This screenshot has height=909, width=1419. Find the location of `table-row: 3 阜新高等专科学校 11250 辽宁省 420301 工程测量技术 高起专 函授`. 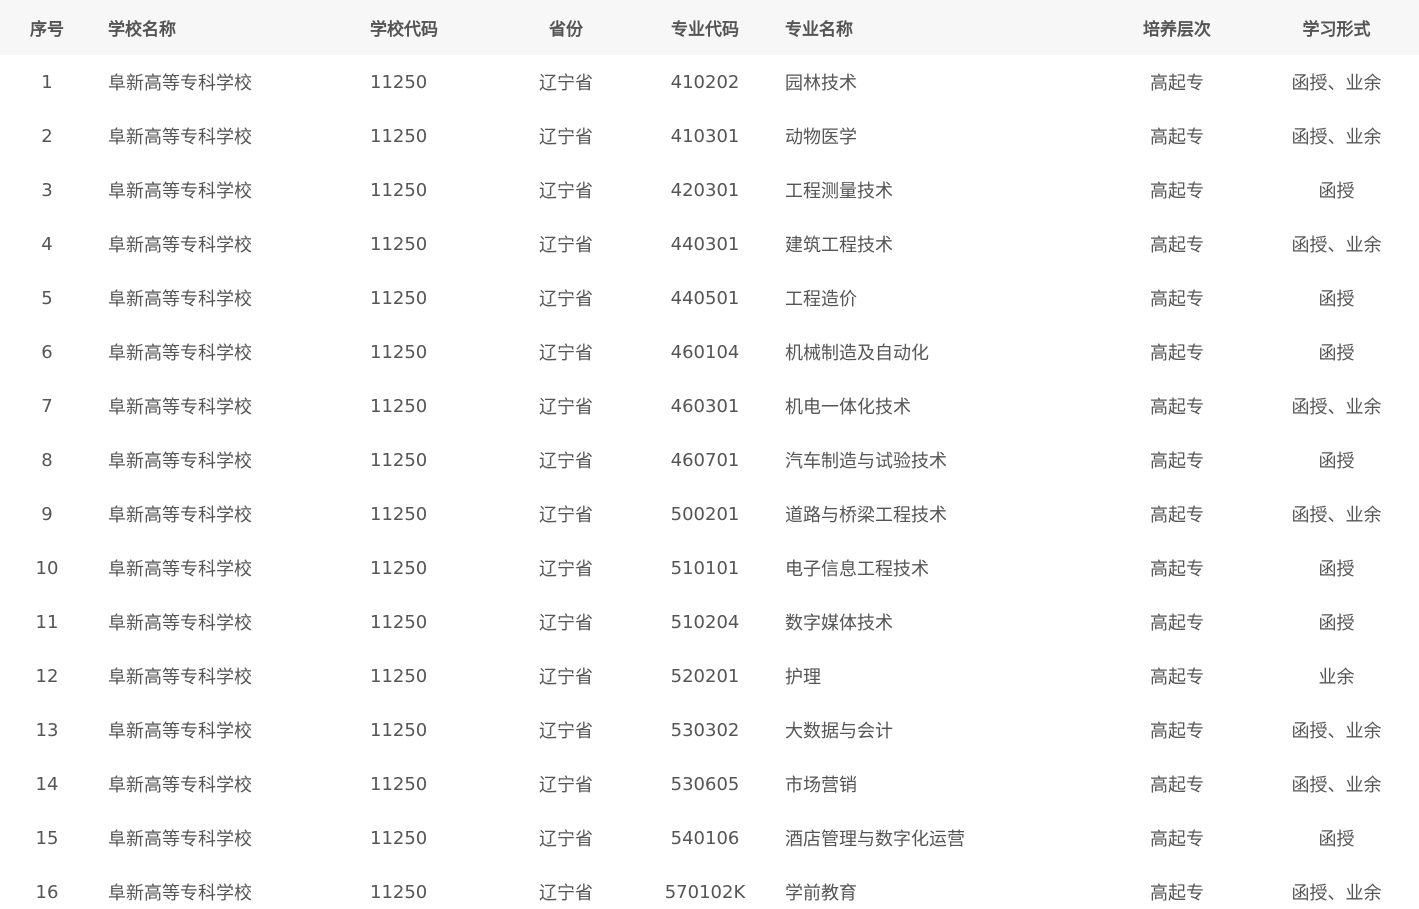

table-row: 3 阜新高等专科学校 11250 辽宁省 420301 工程测量技术 高起专 函授 is located at coordinates (709, 190).